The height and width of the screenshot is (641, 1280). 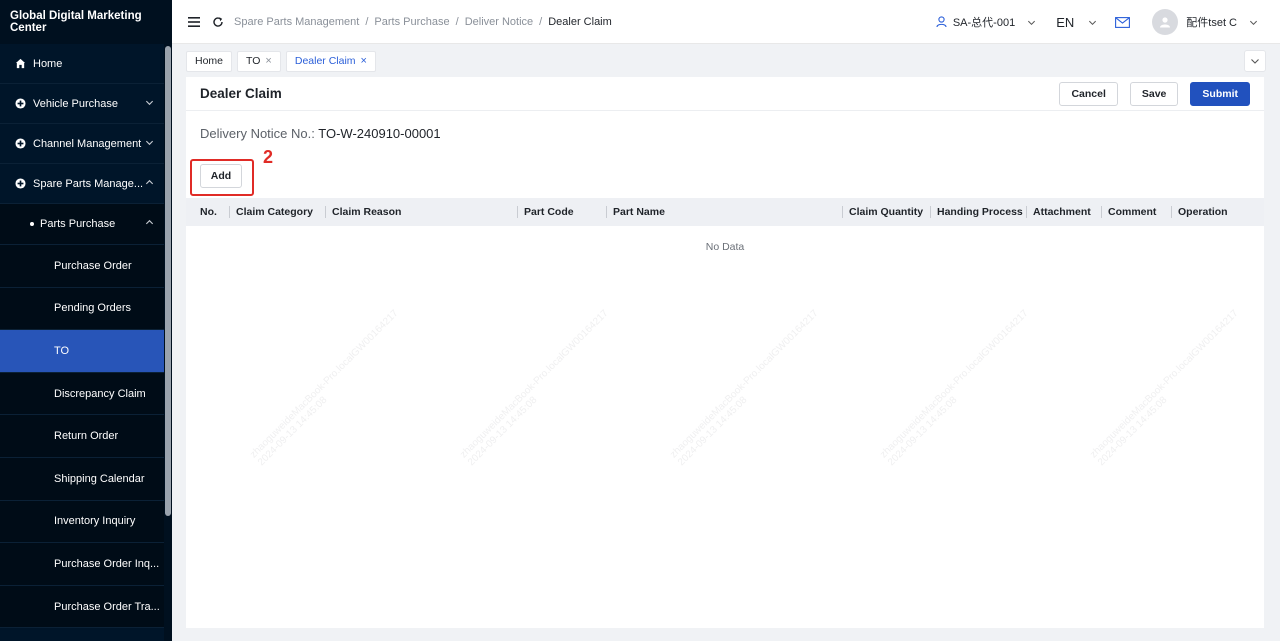 I want to click on add-button: Add, so click(x=221, y=176).